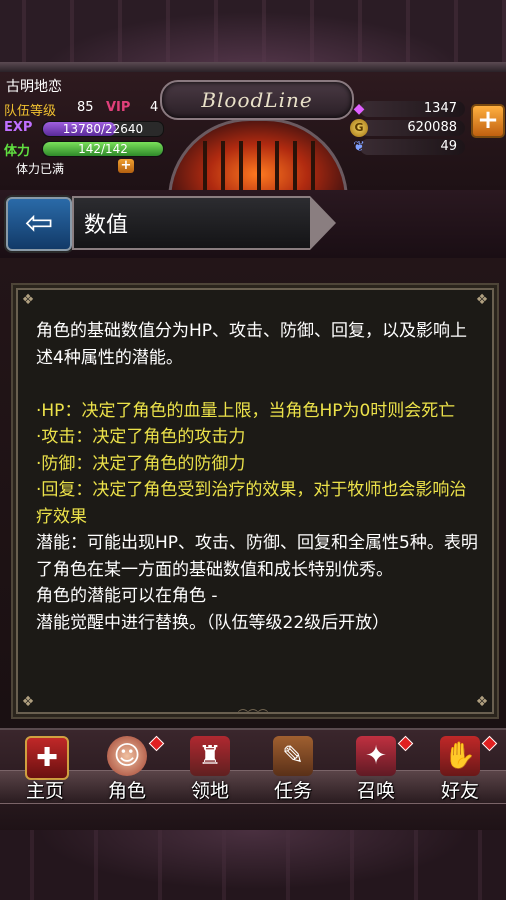 The image size is (506, 900). I want to click on stamina-label: 体力, so click(17, 151).